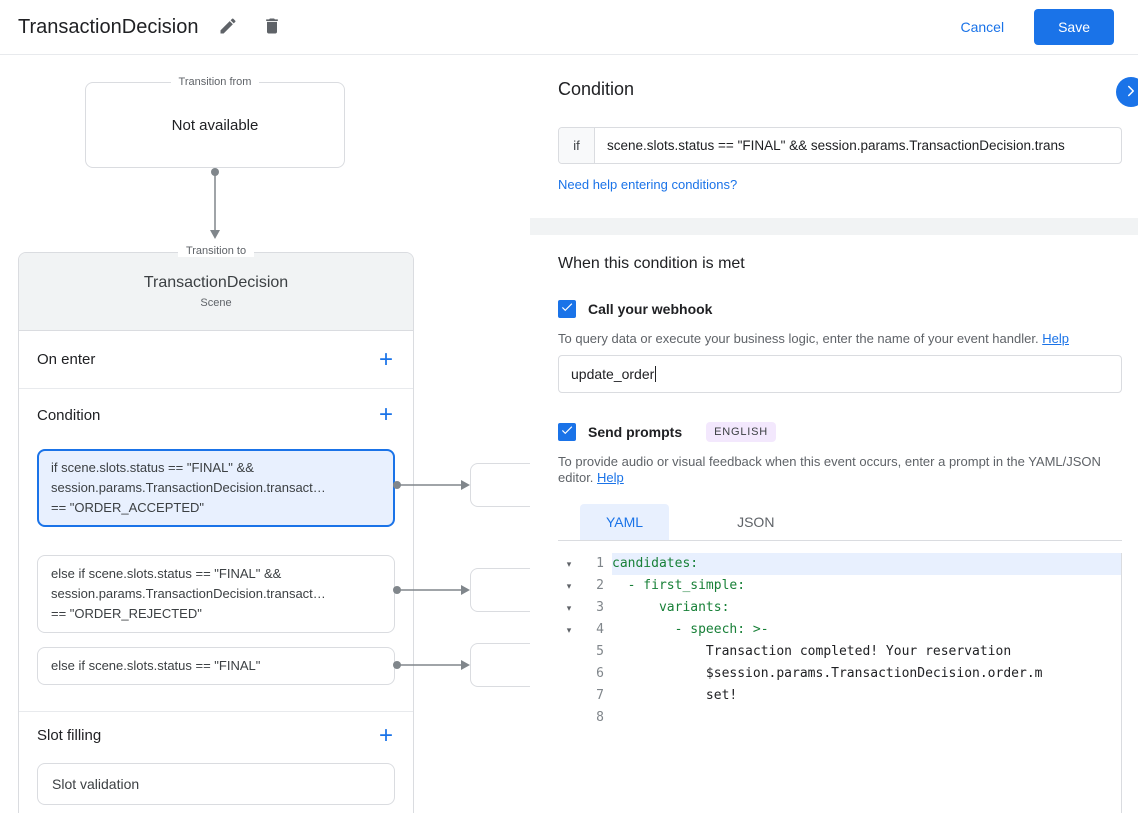  What do you see at coordinates (600, 695) in the screenshot?
I see `line-number: 7` at bounding box center [600, 695].